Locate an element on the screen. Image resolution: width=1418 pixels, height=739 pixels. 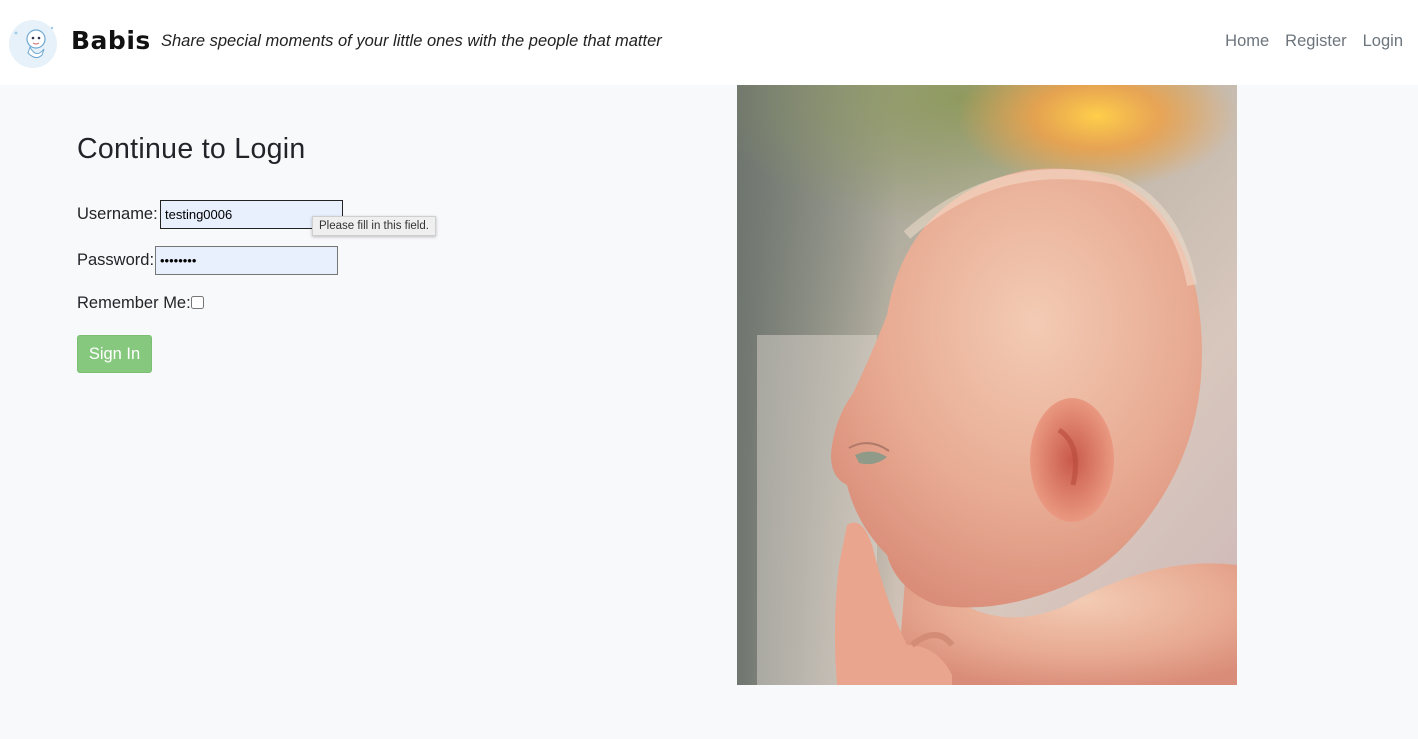
nav-link-register: Register is located at coordinates (1315, 41).